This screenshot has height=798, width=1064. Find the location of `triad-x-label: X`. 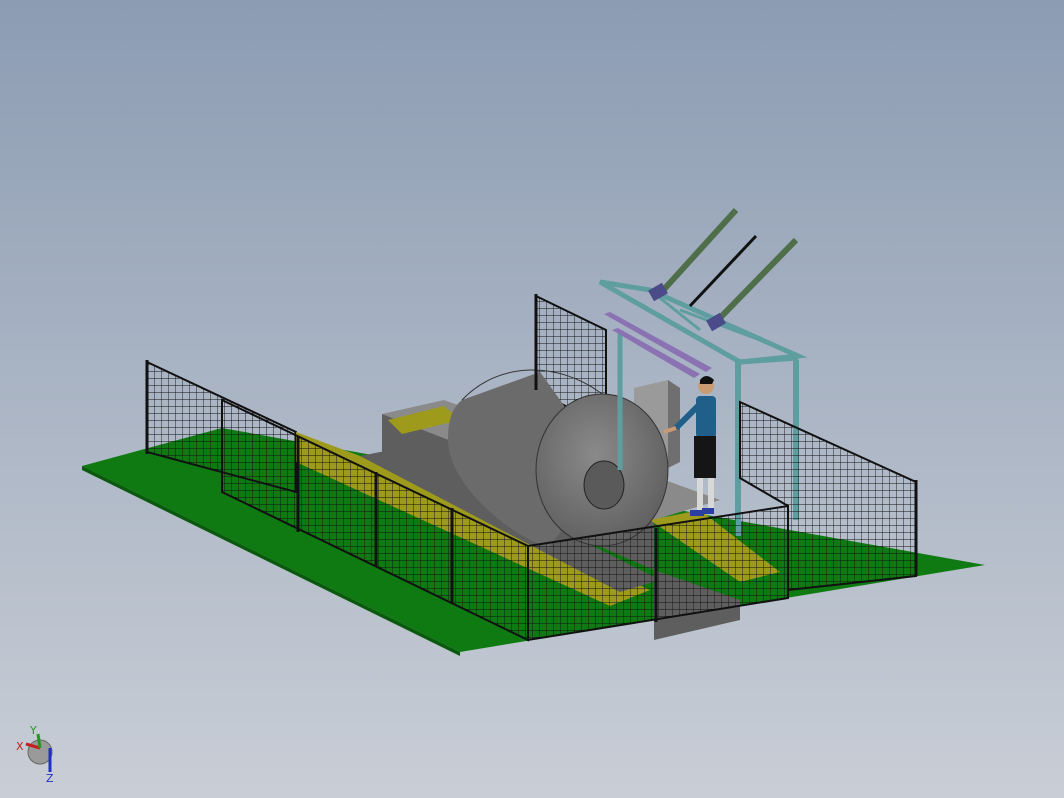

triad-x-label: X is located at coordinates (20, 746).